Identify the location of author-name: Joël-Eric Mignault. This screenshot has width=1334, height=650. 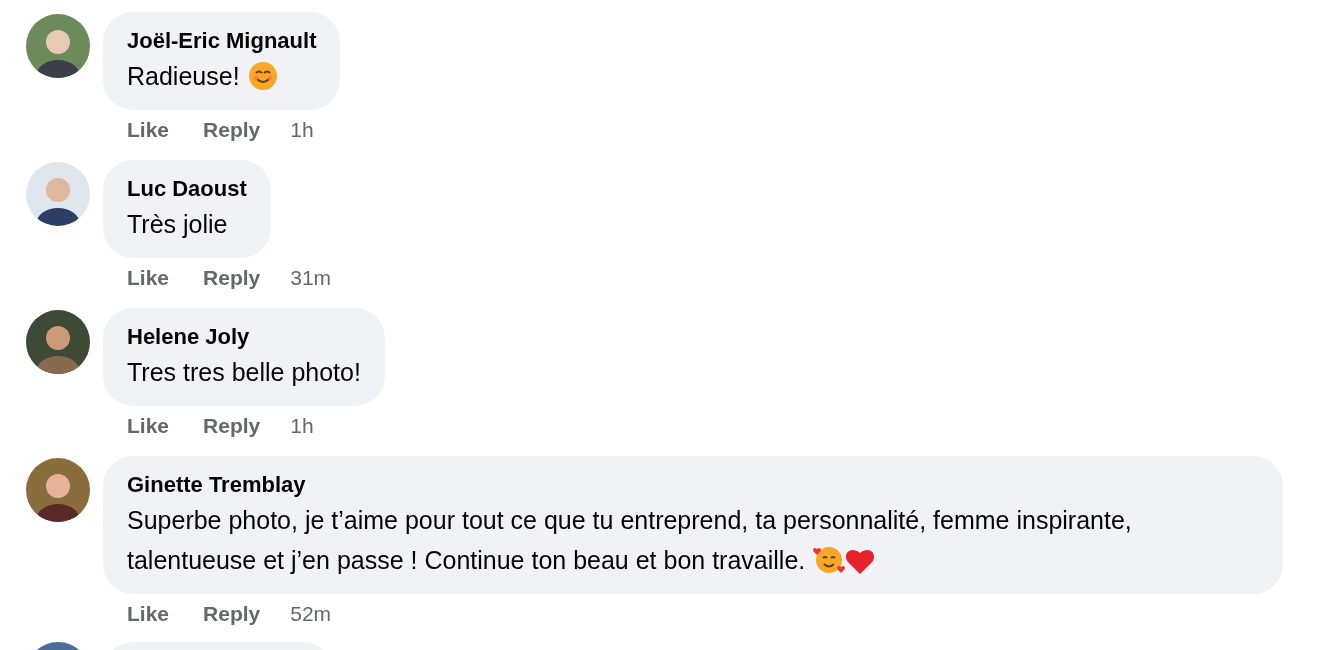
(222, 41).